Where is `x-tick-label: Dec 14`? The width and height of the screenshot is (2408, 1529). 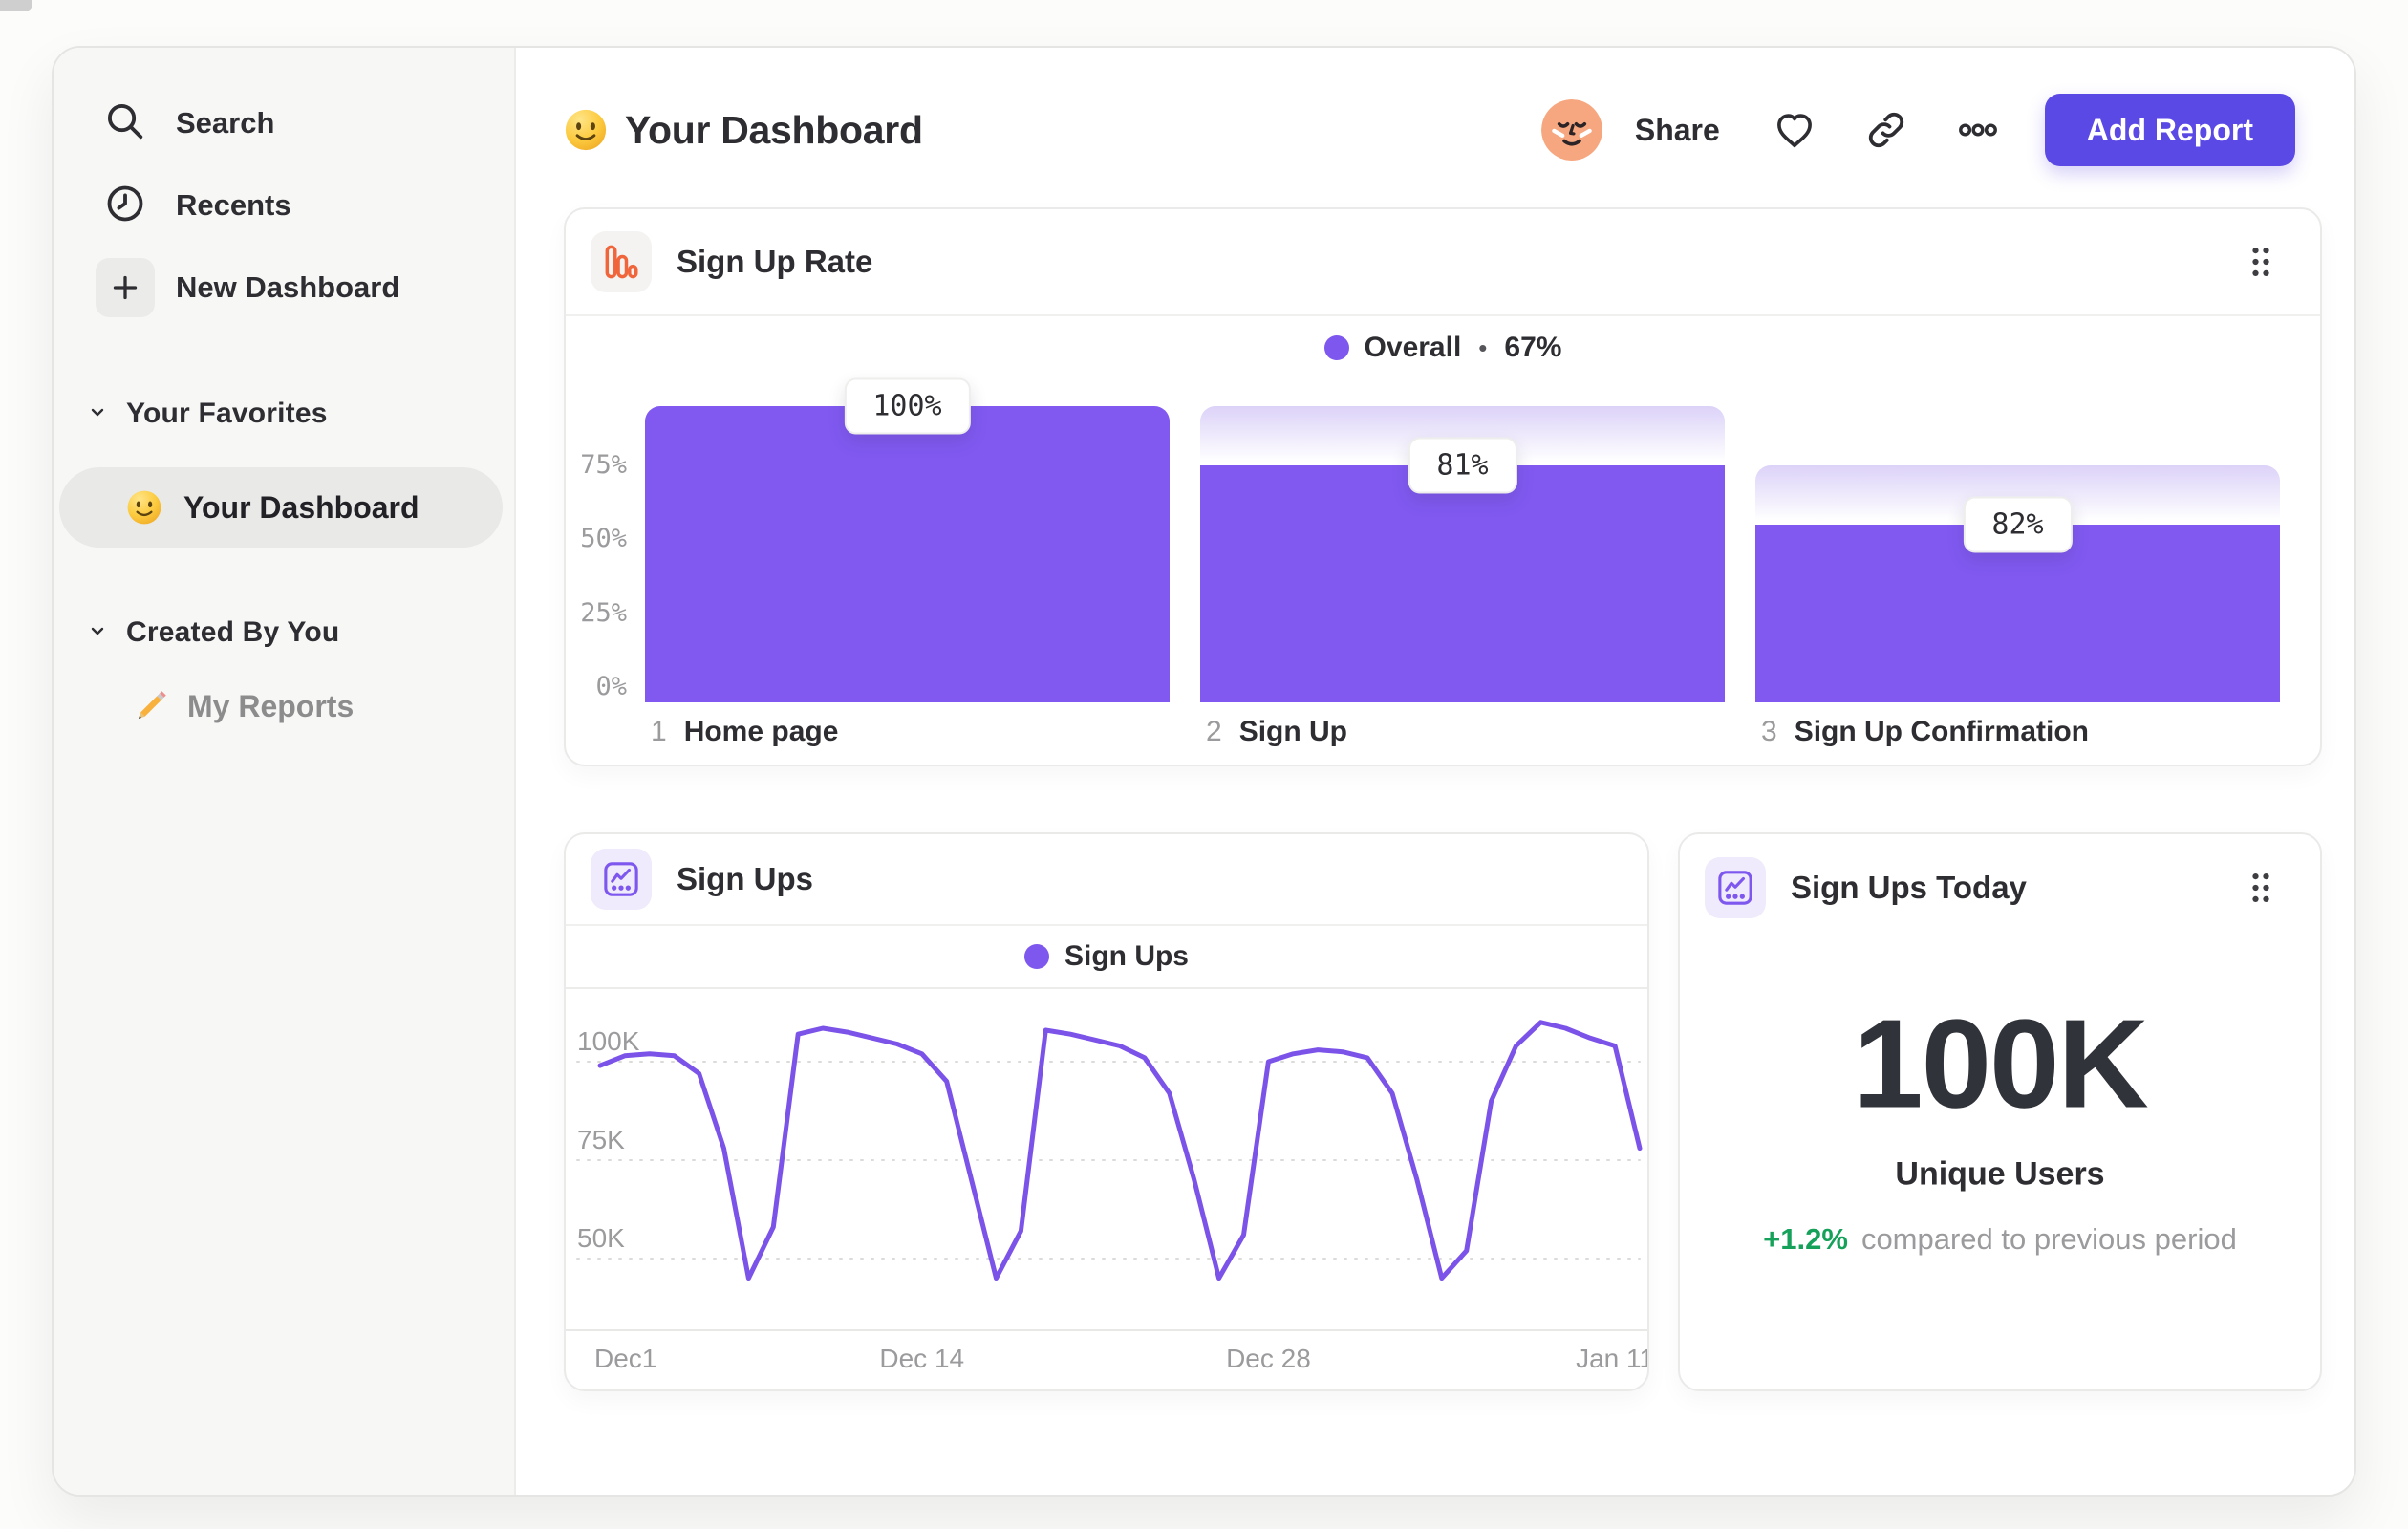 x-tick-label: Dec 14 is located at coordinates (922, 1358).